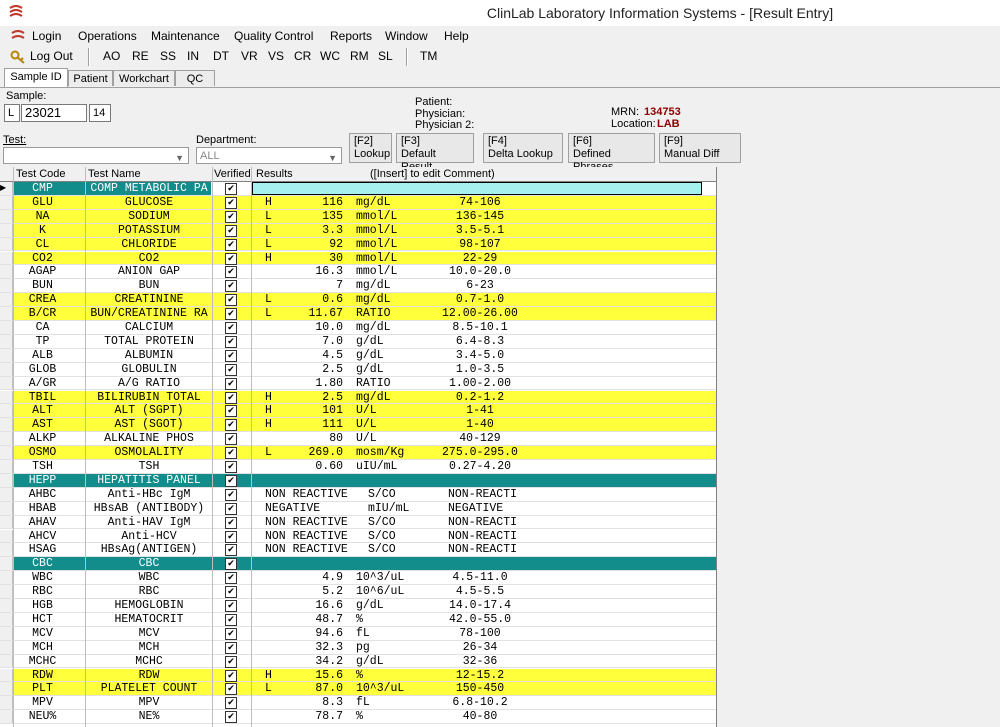 Image resolution: width=1000 pixels, height=727 pixels. What do you see at coordinates (611, 153) in the screenshot?
I see `defined-phrases-button: [F6]Defined Phrases` at bounding box center [611, 153].